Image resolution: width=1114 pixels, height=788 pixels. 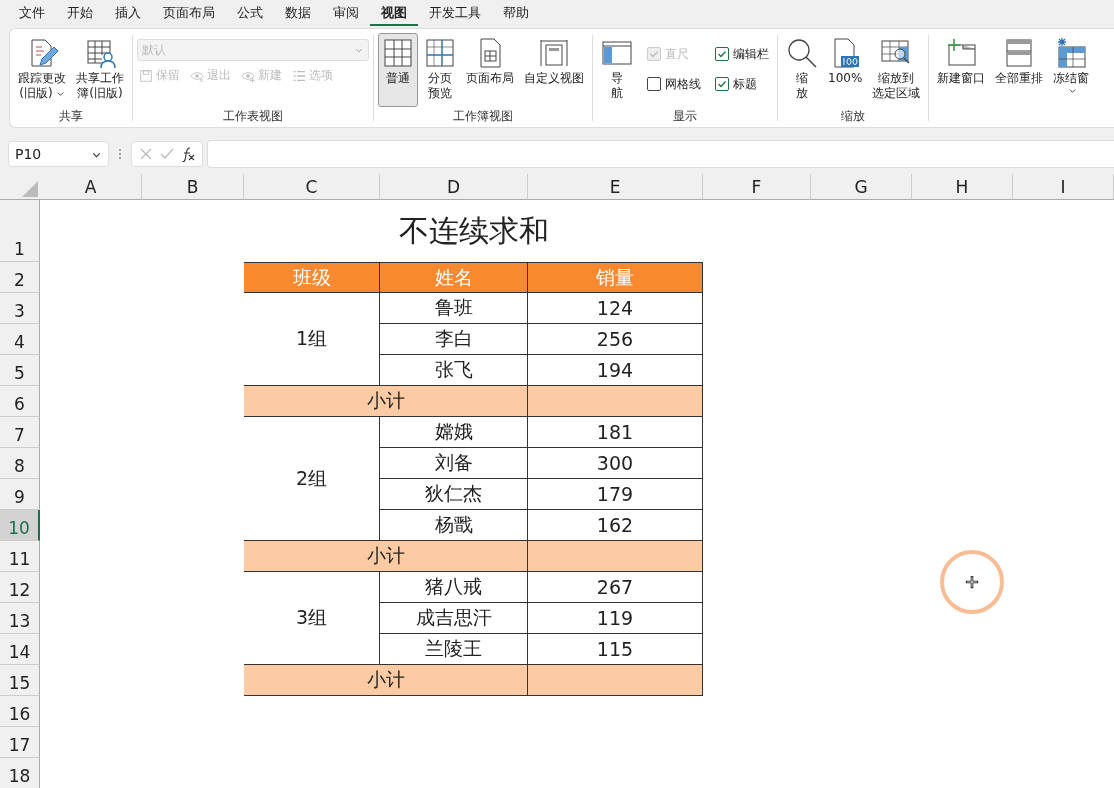 What do you see at coordinates (896, 69) in the screenshot?
I see `ribbon-button: 缩放到 选定区域` at bounding box center [896, 69].